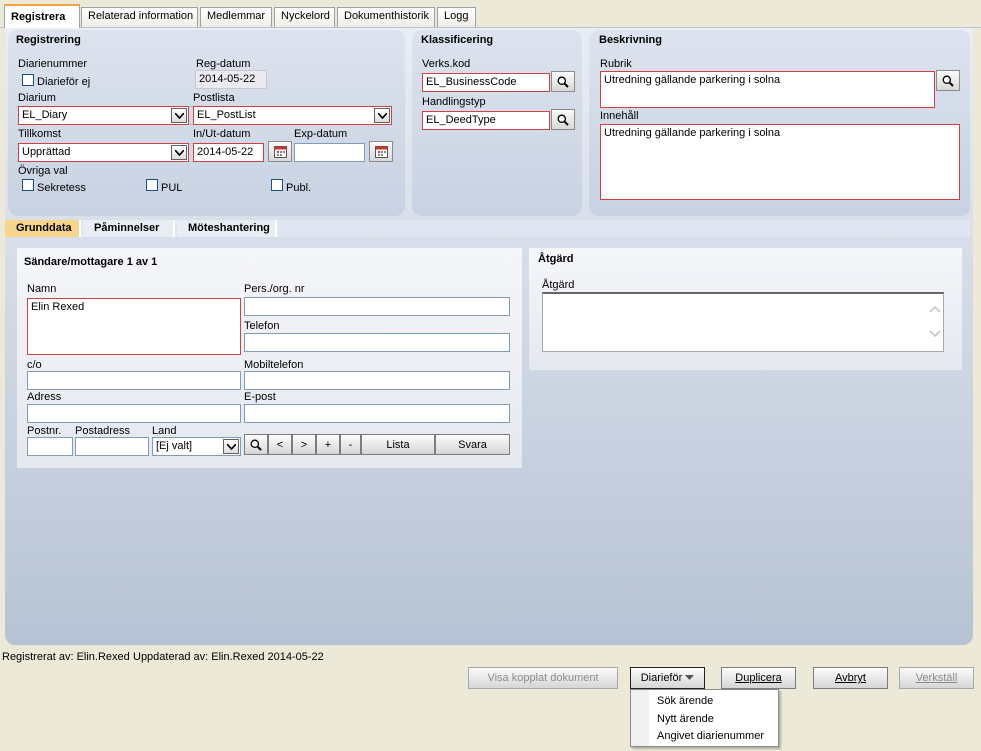  What do you see at coordinates (328, 444) in the screenshot?
I see `add-button: +` at bounding box center [328, 444].